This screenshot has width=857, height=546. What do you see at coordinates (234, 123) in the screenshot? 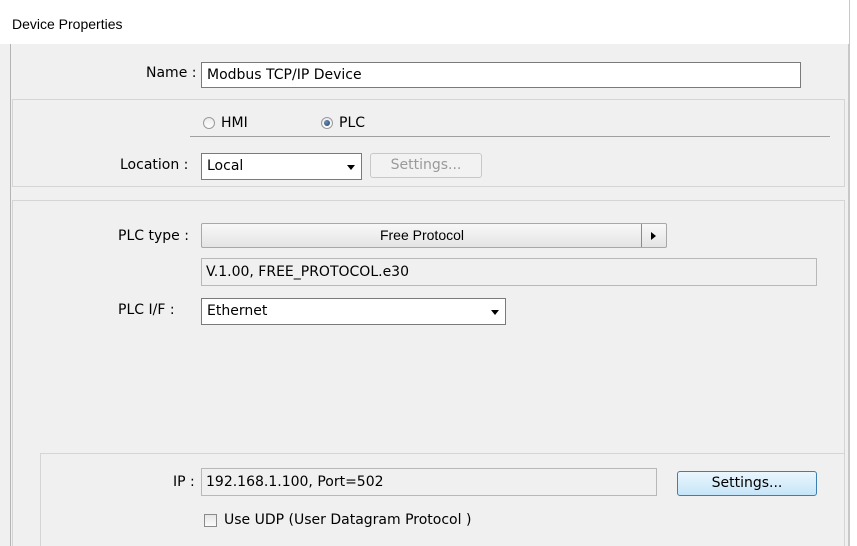
I see `radio-hmi-label: HMI` at bounding box center [234, 123].